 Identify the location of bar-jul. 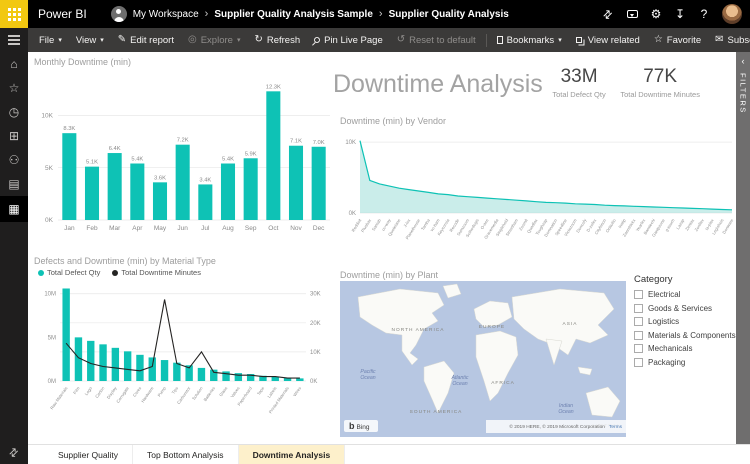
(205, 202).